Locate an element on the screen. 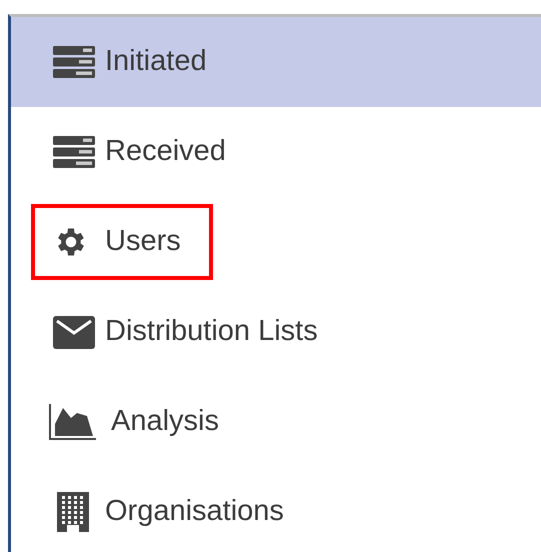 The width and height of the screenshot is (541, 552). menu-label: Analysis is located at coordinates (165, 422).